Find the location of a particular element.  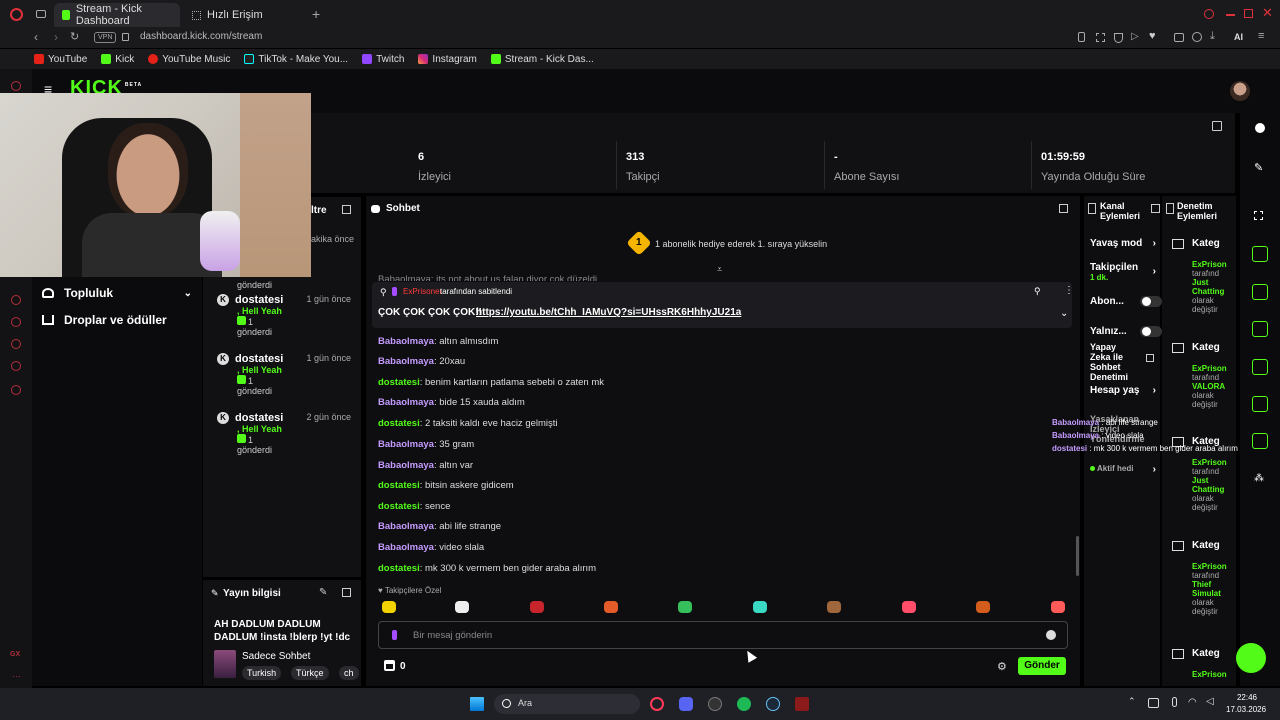

emote-only-toggle is located at coordinates (1151, 331).